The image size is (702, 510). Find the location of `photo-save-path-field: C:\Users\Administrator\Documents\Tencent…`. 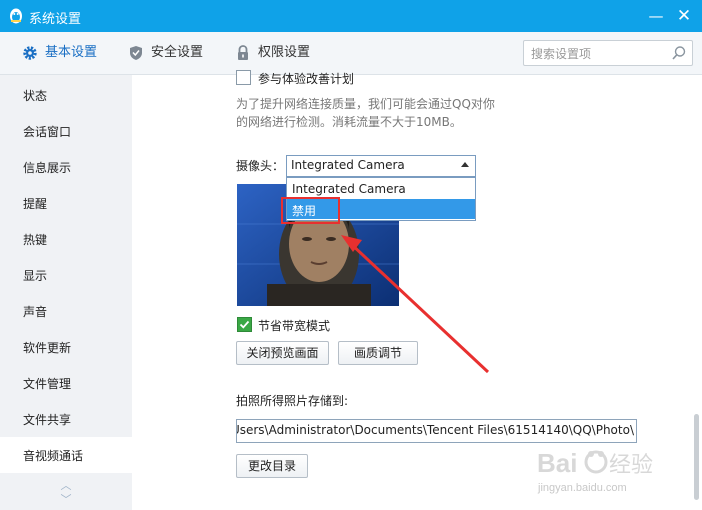

photo-save-path-field: C:\Users\Administrator\Documents\Tencent… is located at coordinates (436, 431).